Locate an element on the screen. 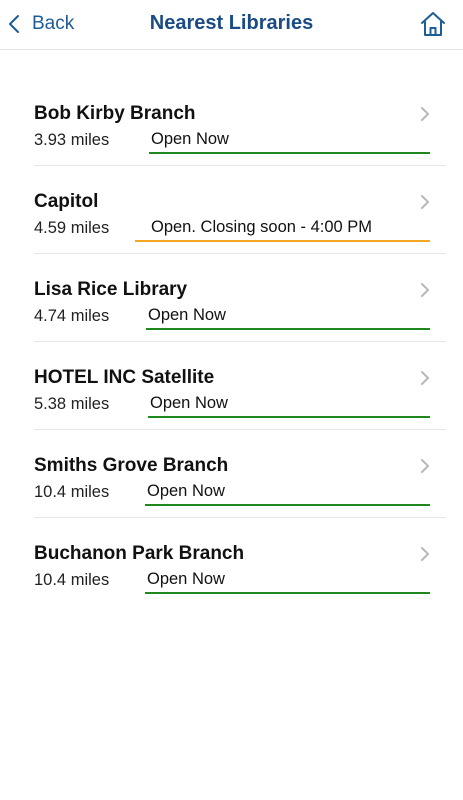  library-name: Bob Kirby Branch is located at coordinates (115, 113).